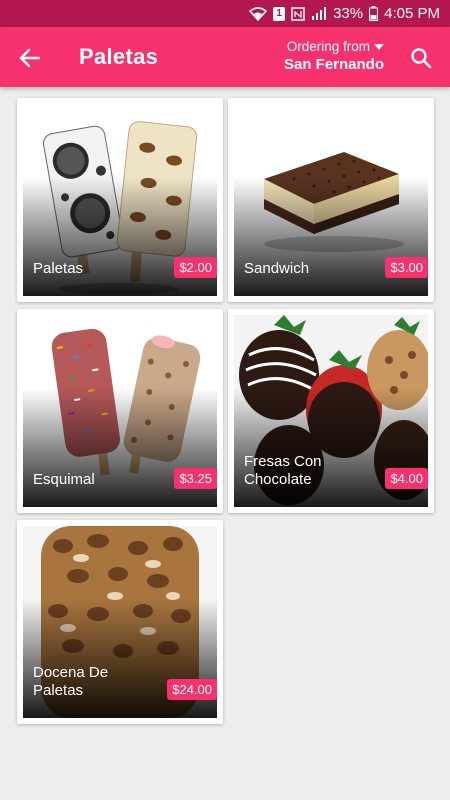 The height and width of the screenshot is (800, 450). What do you see at coordinates (71, 681) in the screenshot?
I see `product-name: Docena De Paletas` at bounding box center [71, 681].